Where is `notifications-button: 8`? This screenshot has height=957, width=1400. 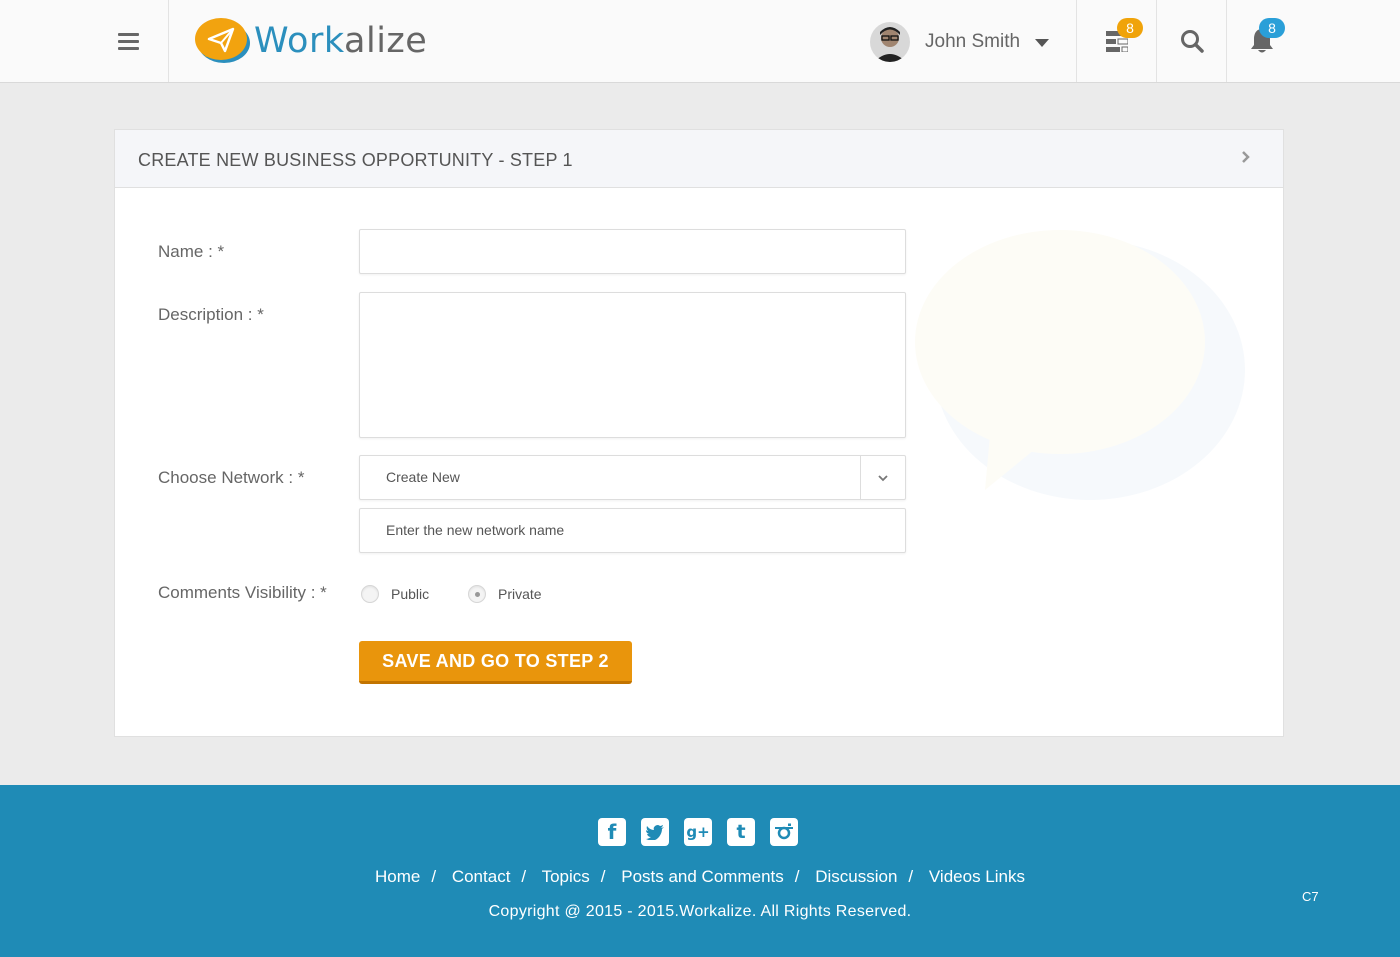 notifications-button: 8 is located at coordinates (1261, 41).